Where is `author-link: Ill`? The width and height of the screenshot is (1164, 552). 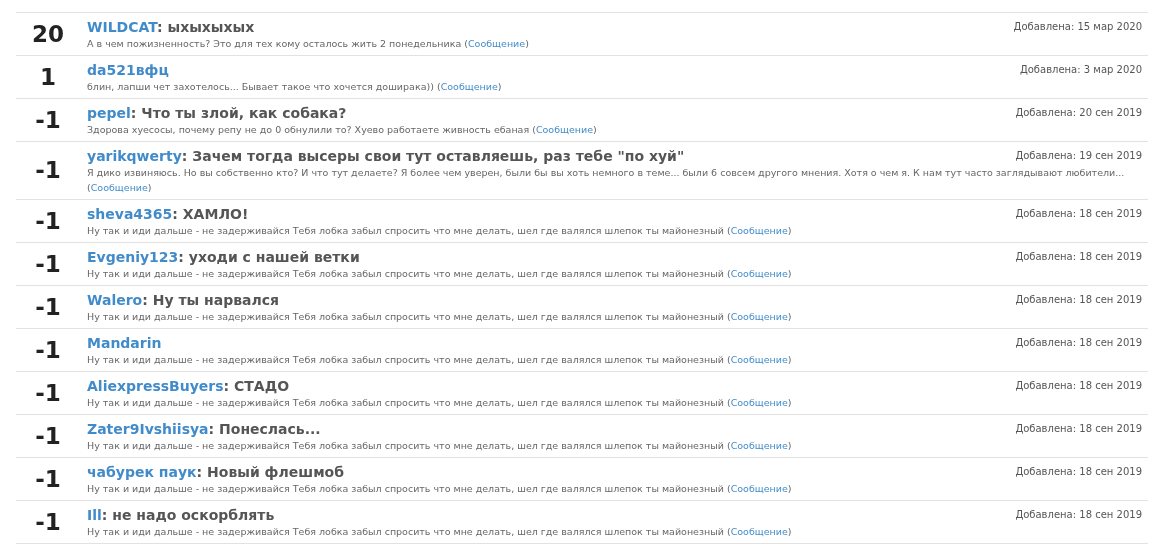 author-link: Ill is located at coordinates (94, 515).